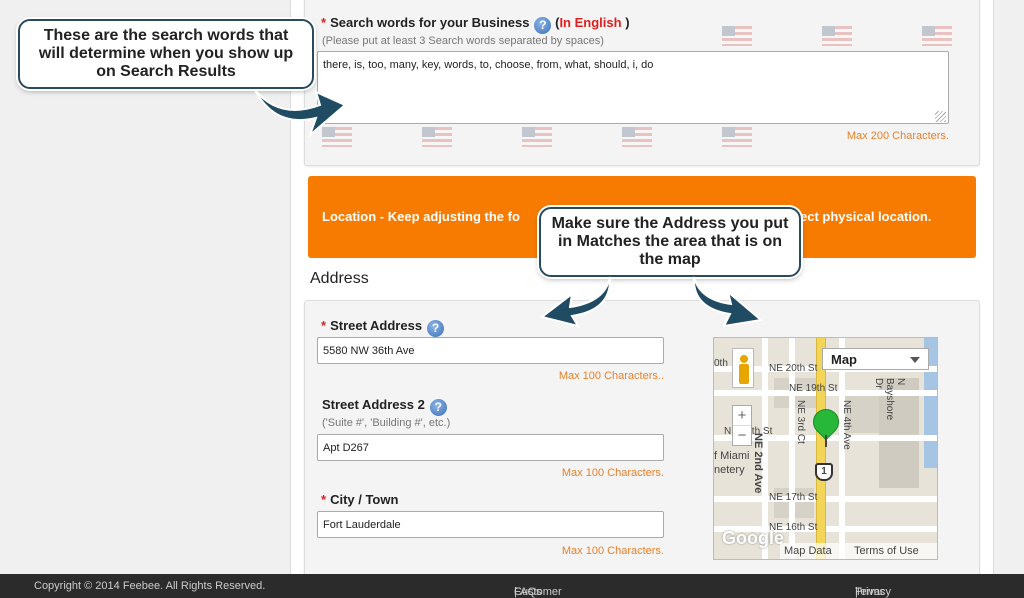 The width and height of the screenshot is (1024, 598). What do you see at coordinates (824, 472) in the screenshot?
I see `route-shield-icon: 1` at bounding box center [824, 472].